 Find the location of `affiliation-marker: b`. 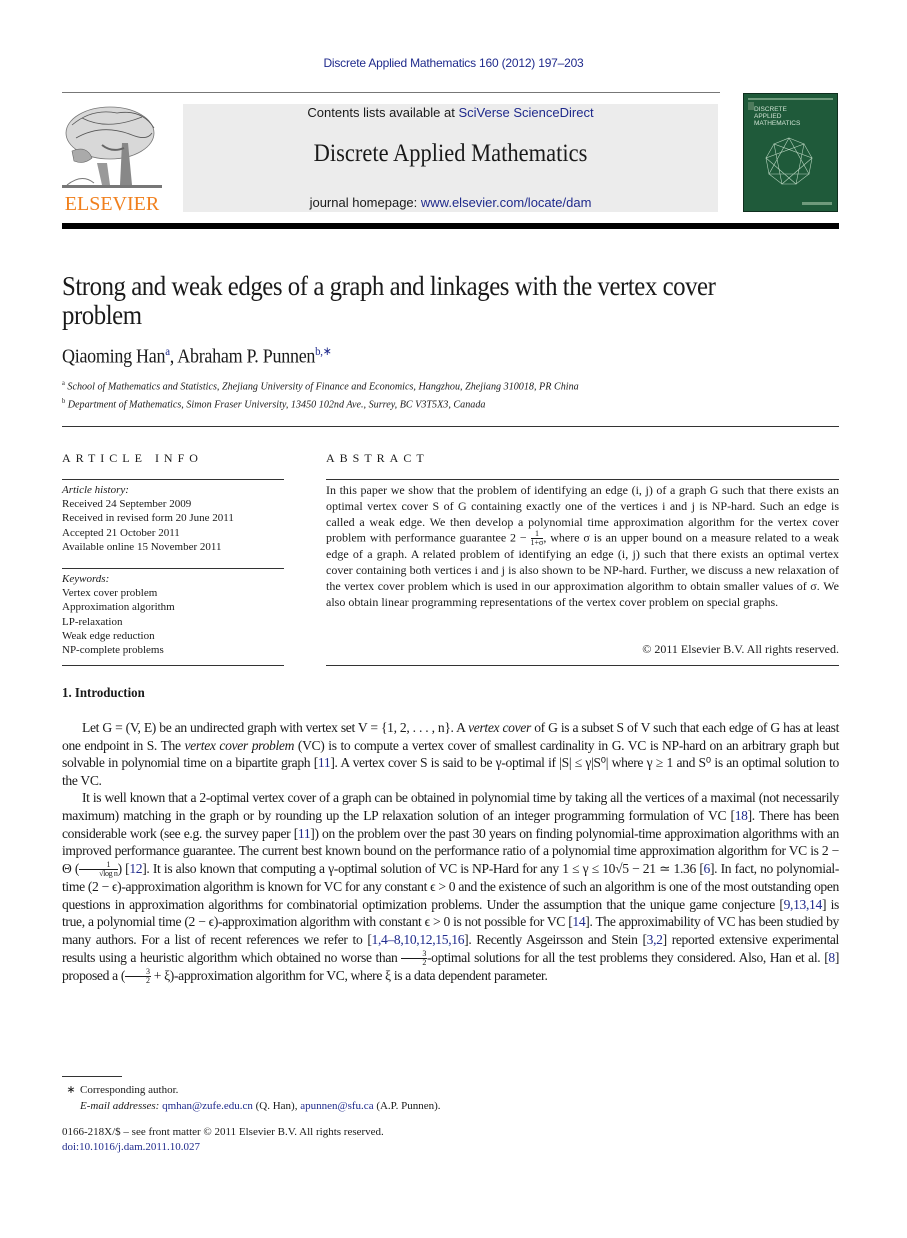

affiliation-marker: b is located at coordinates (64, 401).